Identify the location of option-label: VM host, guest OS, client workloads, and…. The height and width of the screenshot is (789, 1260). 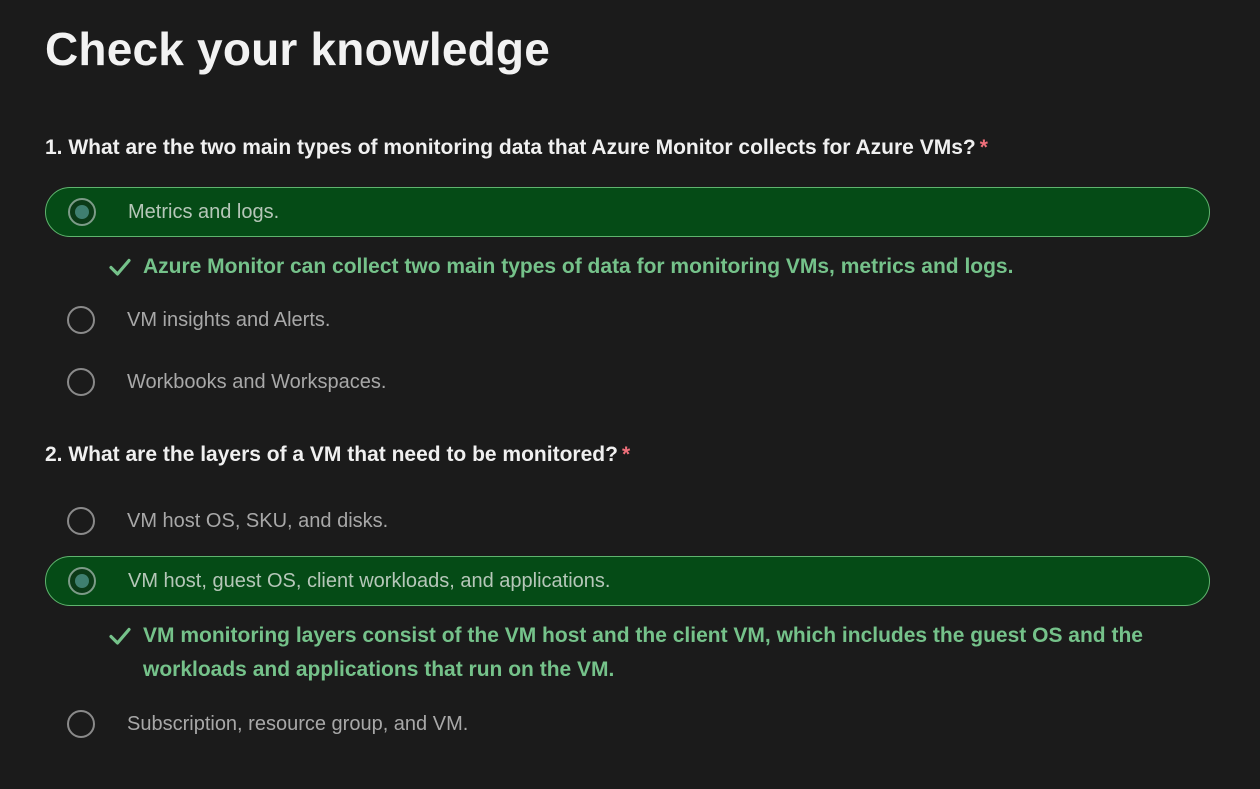
(369, 580).